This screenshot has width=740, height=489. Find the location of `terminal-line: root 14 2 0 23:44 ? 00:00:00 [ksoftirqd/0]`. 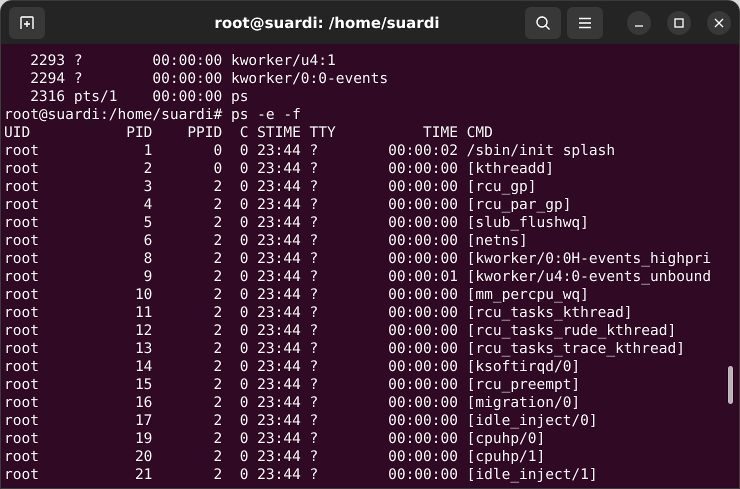

terminal-line: root 14 2 0 23:44 ? 00:00:00 [ksoftirqd/0] is located at coordinates (293, 367).